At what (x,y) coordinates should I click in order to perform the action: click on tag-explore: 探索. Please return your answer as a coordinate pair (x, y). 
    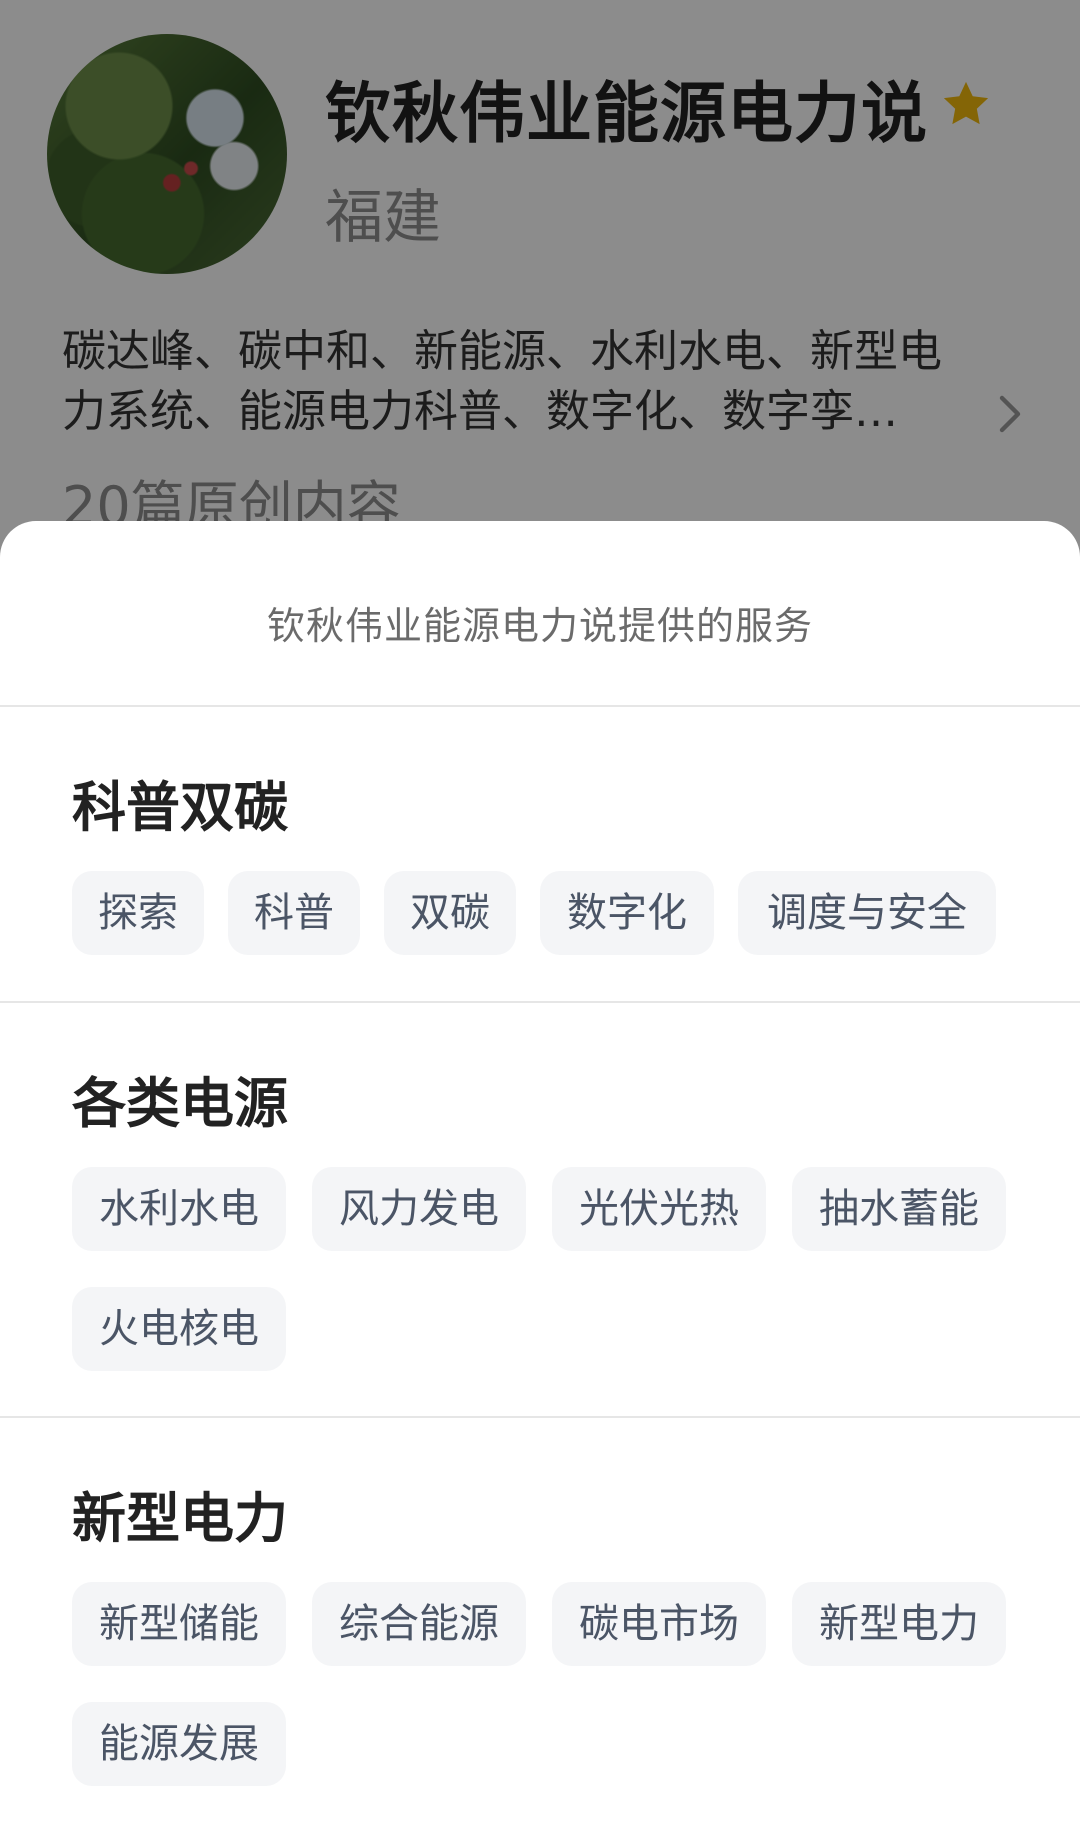
    Looking at the image, I should click on (138, 913).